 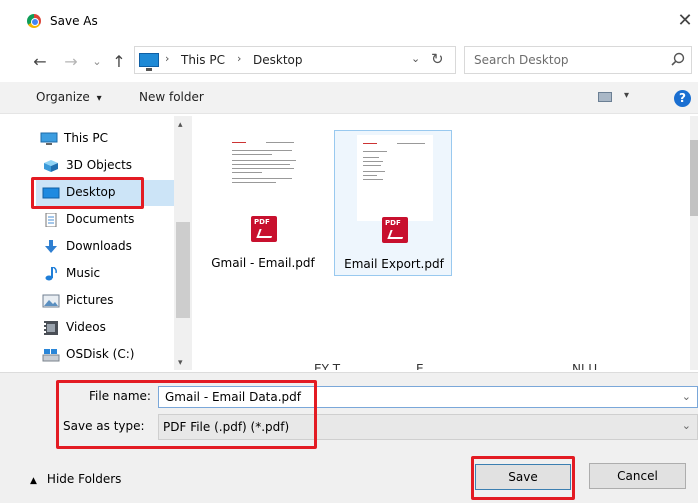 What do you see at coordinates (105, 274) in the screenshot?
I see `nav-item-music: Music` at bounding box center [105, 274].